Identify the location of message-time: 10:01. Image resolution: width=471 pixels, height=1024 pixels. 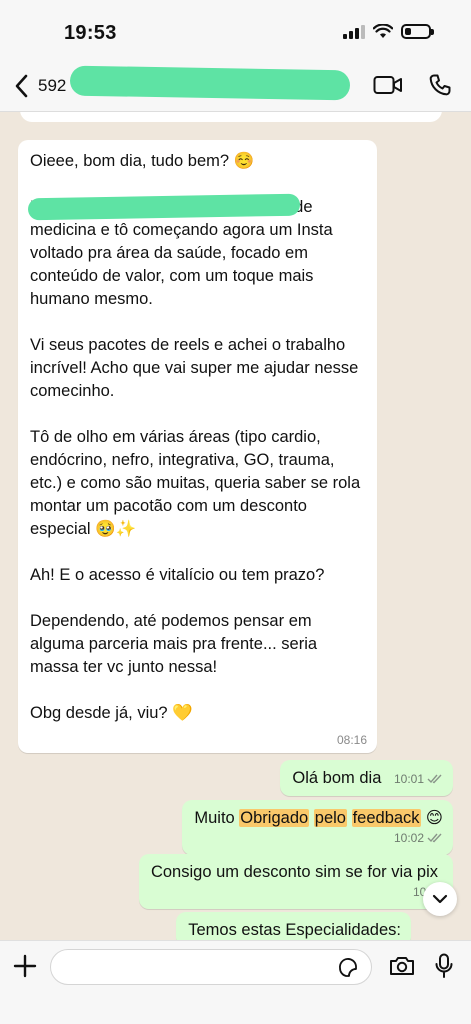
(408, 779).